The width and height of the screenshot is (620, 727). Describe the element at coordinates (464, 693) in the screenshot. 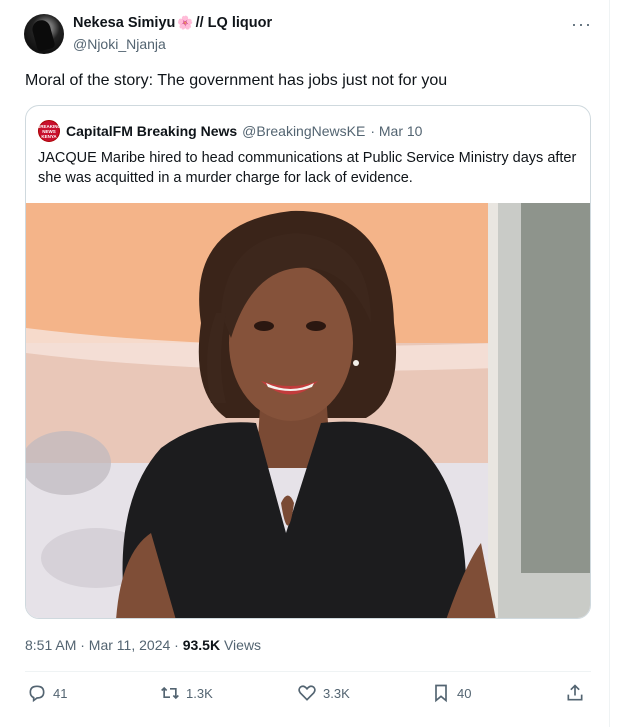

I see `bookmark-count: 40` at that location.